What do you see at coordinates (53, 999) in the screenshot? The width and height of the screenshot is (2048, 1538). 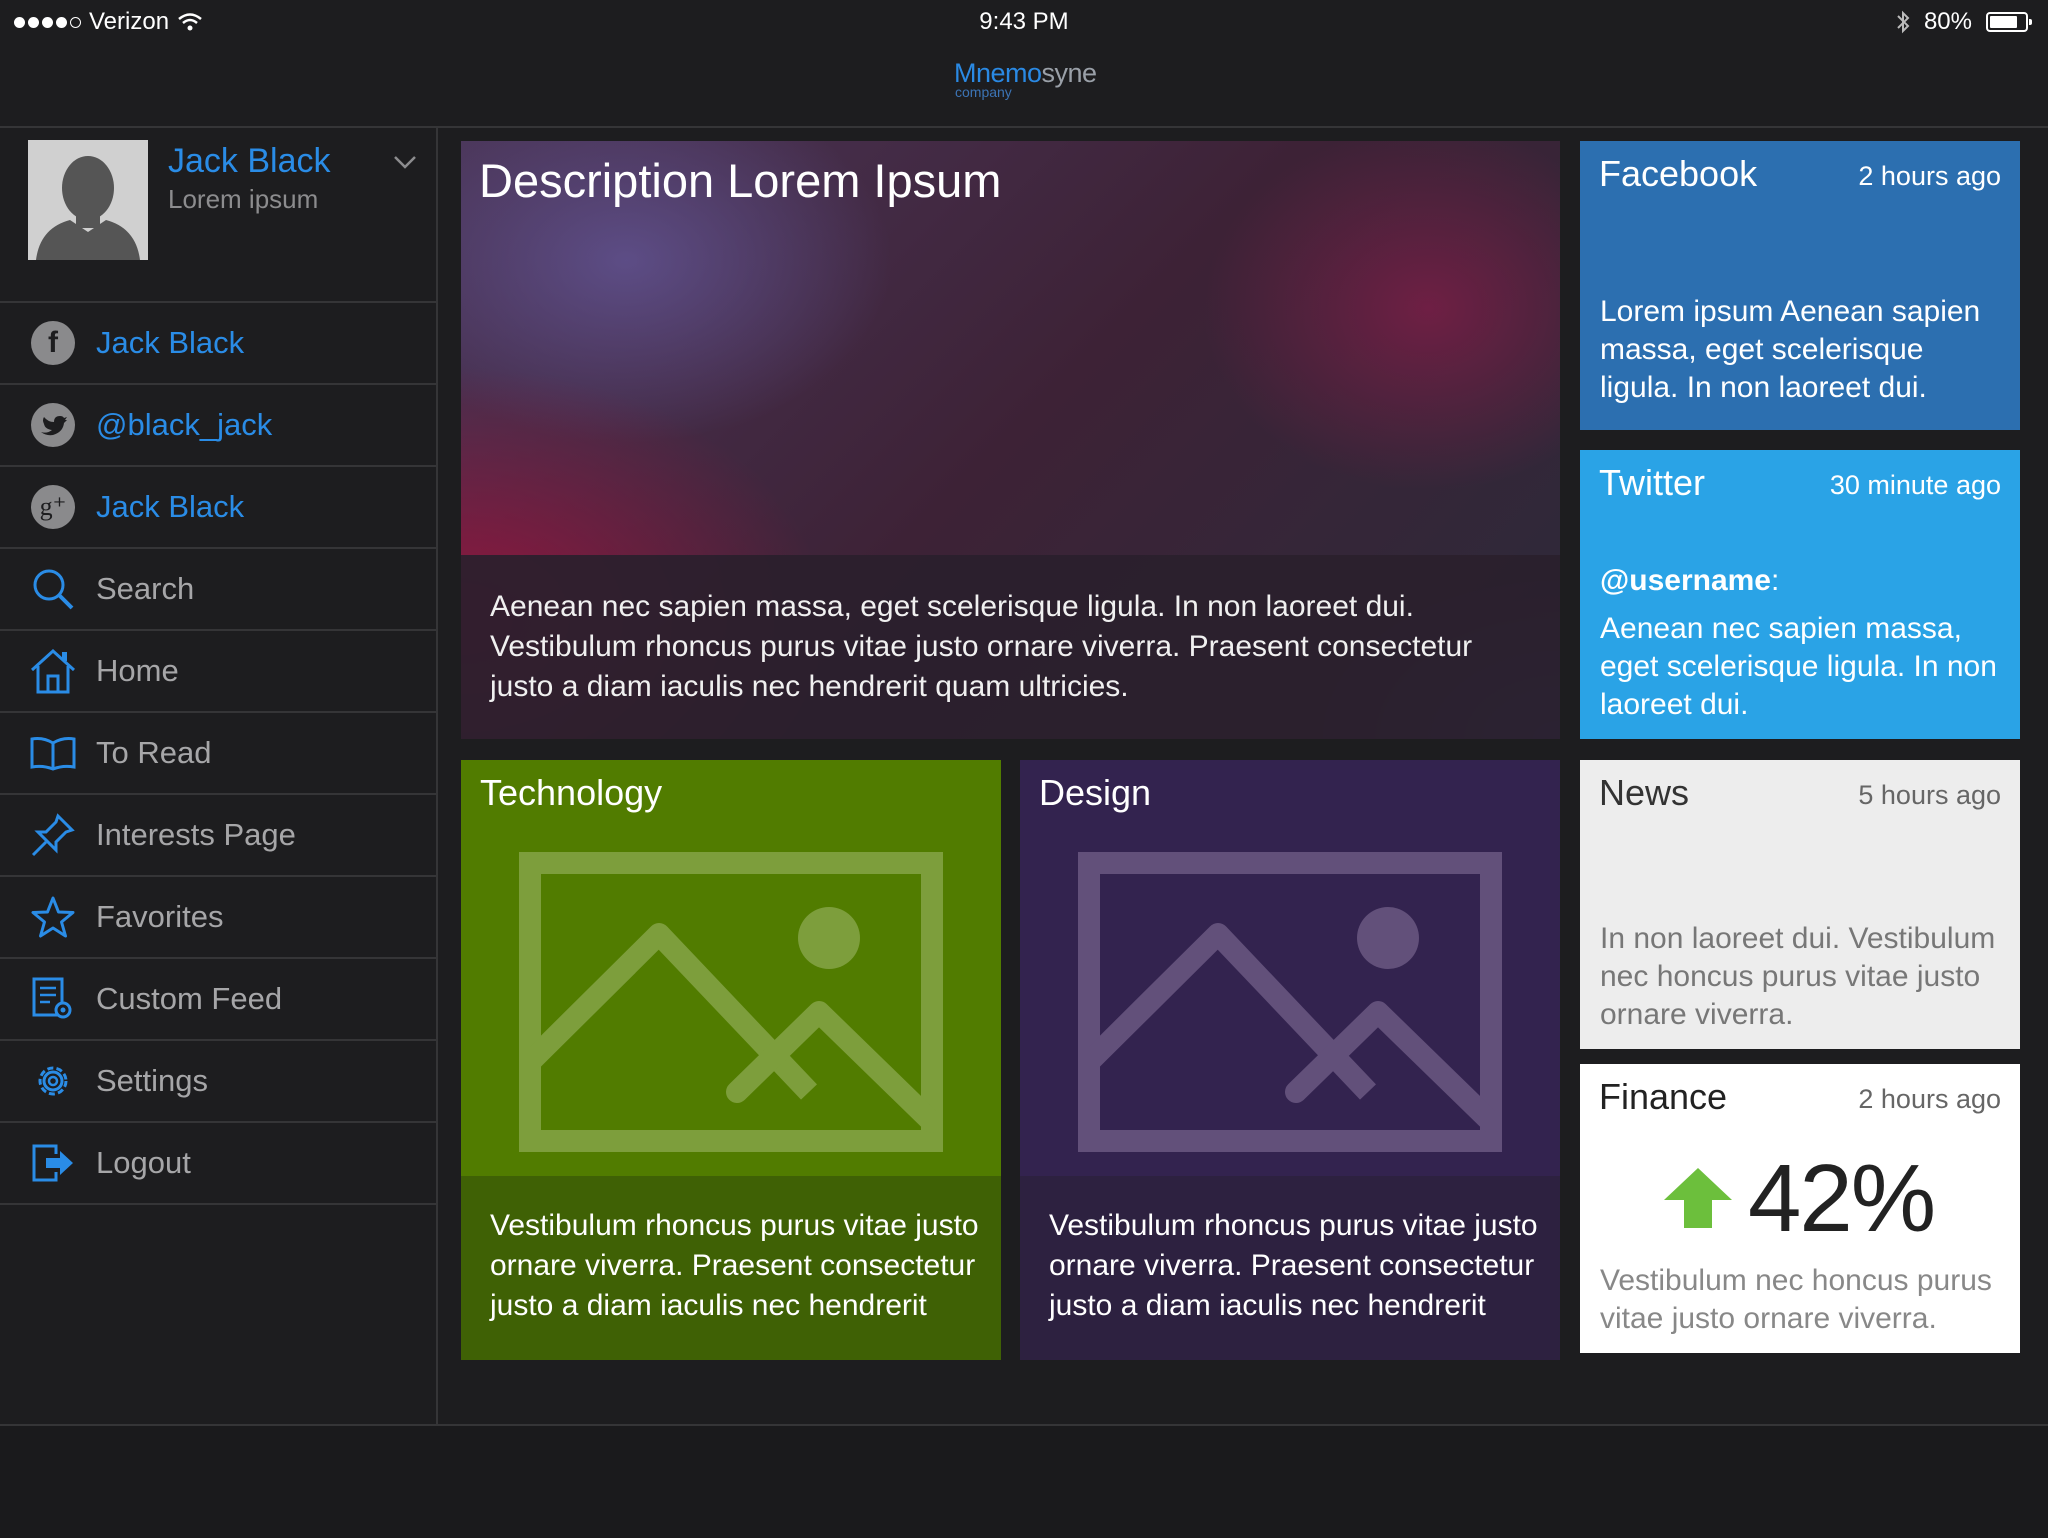 I see `feed-settings-icon` at bounding box center [53, 999].